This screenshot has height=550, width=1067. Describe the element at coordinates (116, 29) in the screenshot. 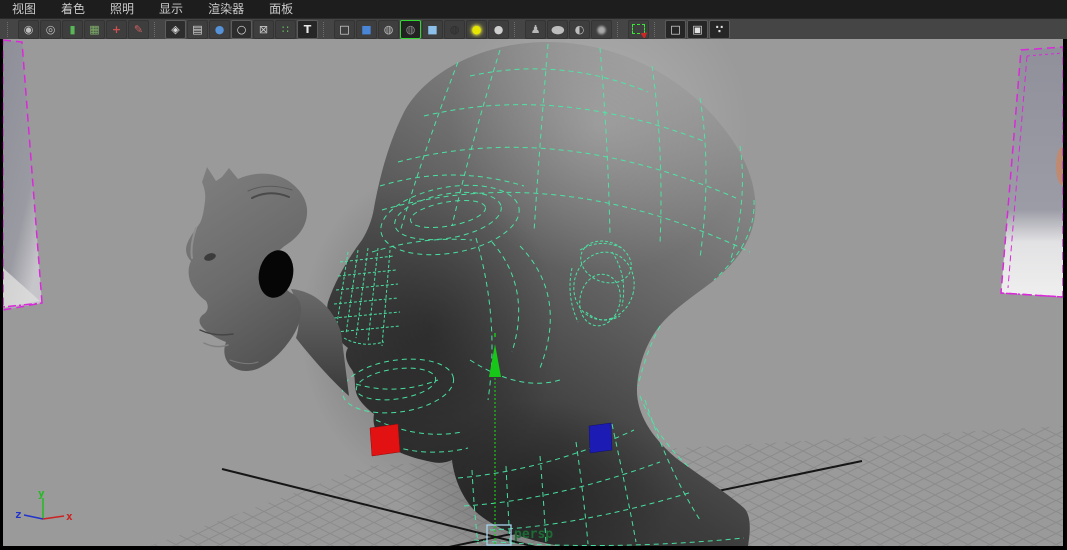

I see `zoom-region-icon: +` at that location.